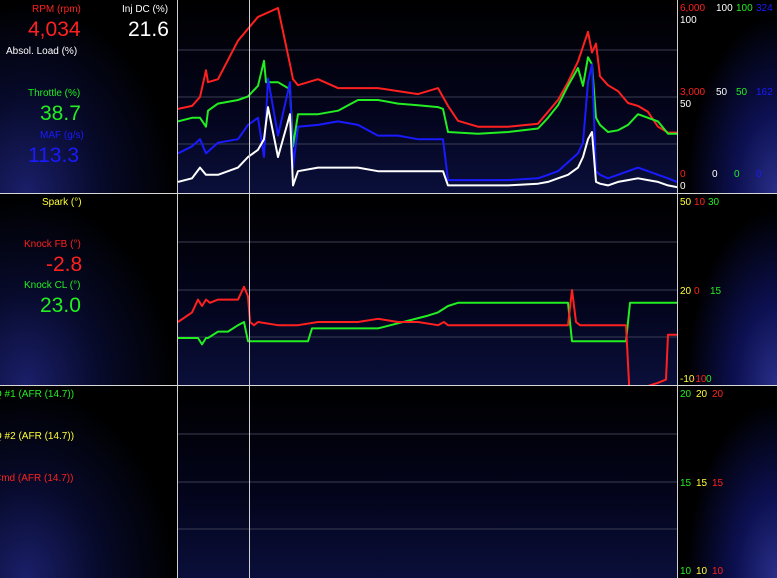  I want to click on scale-injdc-min: 0, so click(683, 186).